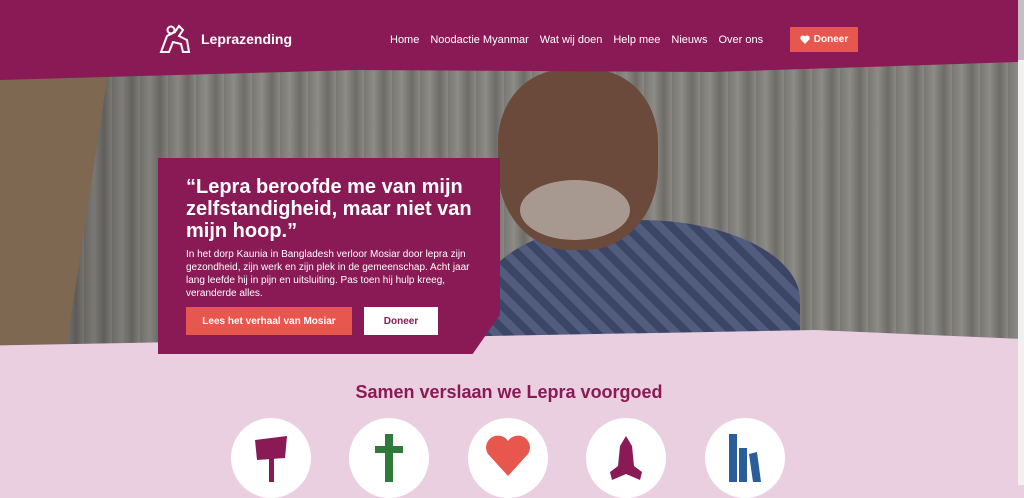  I want to click on praying-hands-icon, so click(626, 458).